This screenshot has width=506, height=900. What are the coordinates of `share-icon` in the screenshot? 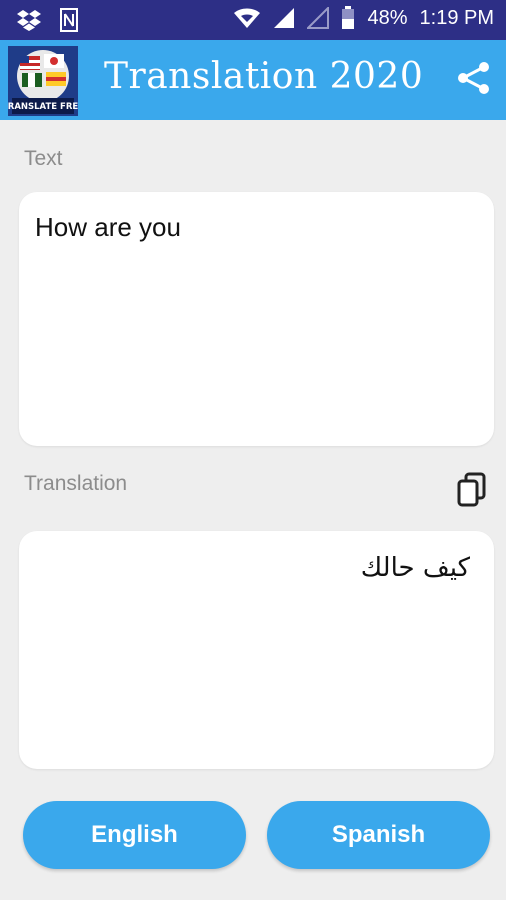 It's located at (474, 78).